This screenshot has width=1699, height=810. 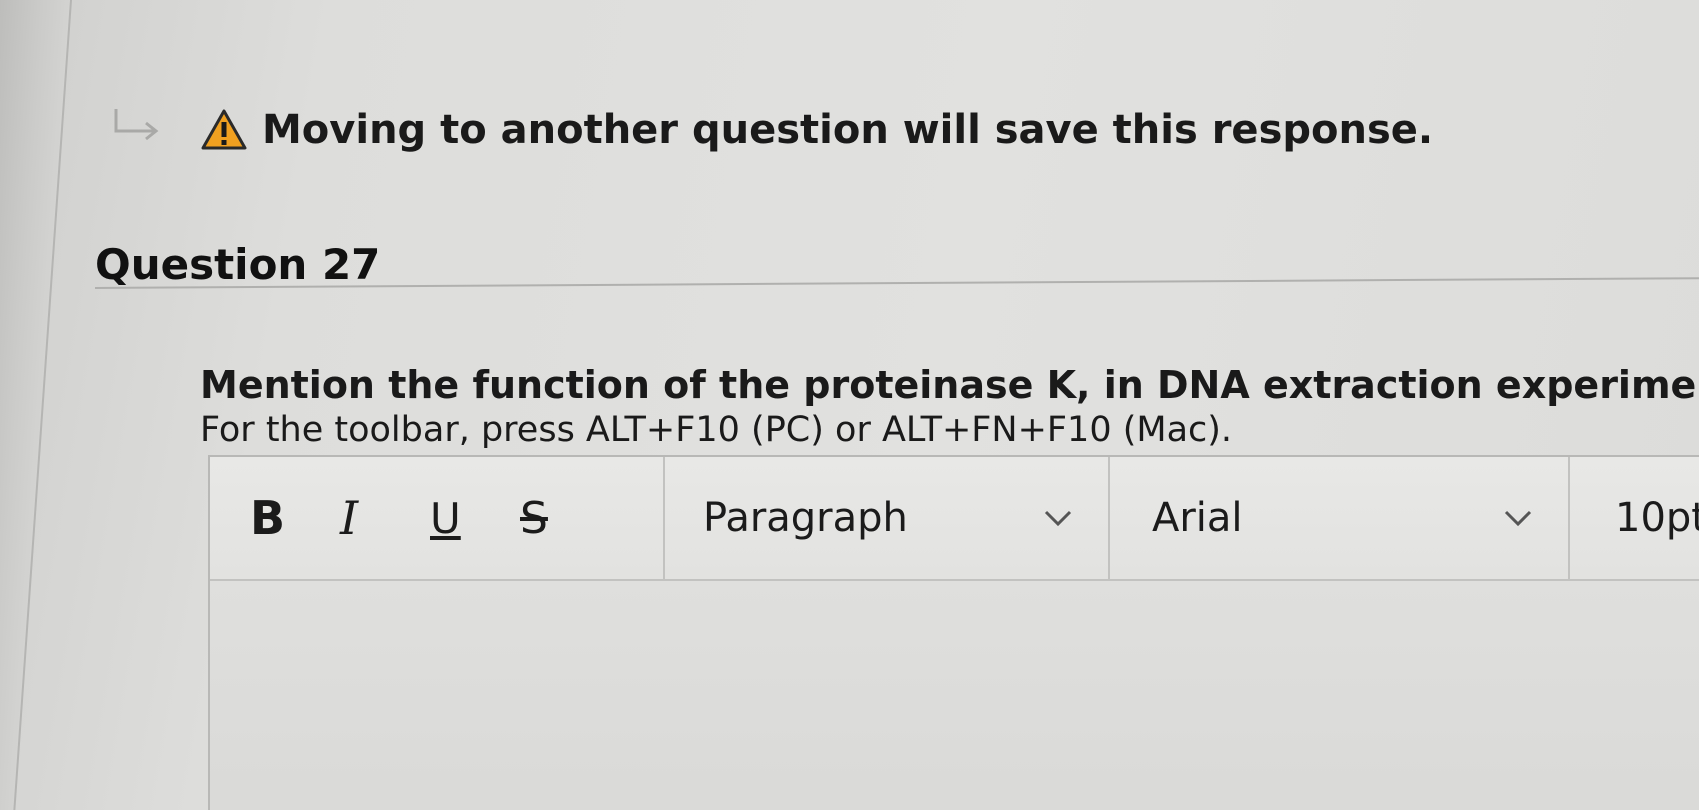 I want to click on font-family-select: Arial, so click(x=1340, y=518).